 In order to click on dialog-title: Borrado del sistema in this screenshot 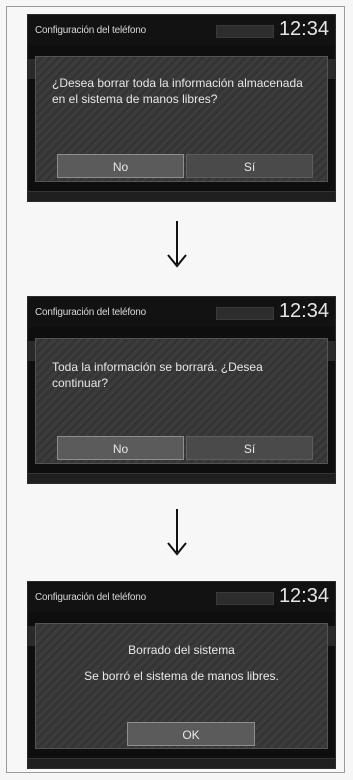, I will do `click(181, 650)`.